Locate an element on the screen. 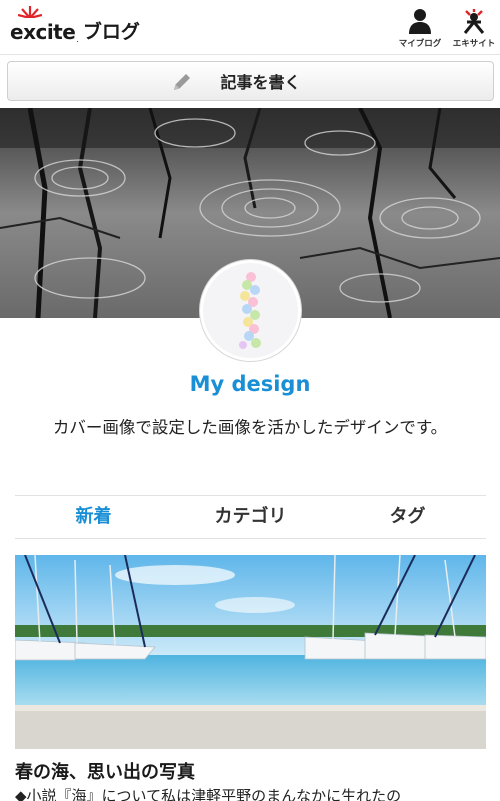 This screenshot has width=500, height=801. app-header: excite . ブログ マイブログ エキサイト is located at coordinates (250, 27).